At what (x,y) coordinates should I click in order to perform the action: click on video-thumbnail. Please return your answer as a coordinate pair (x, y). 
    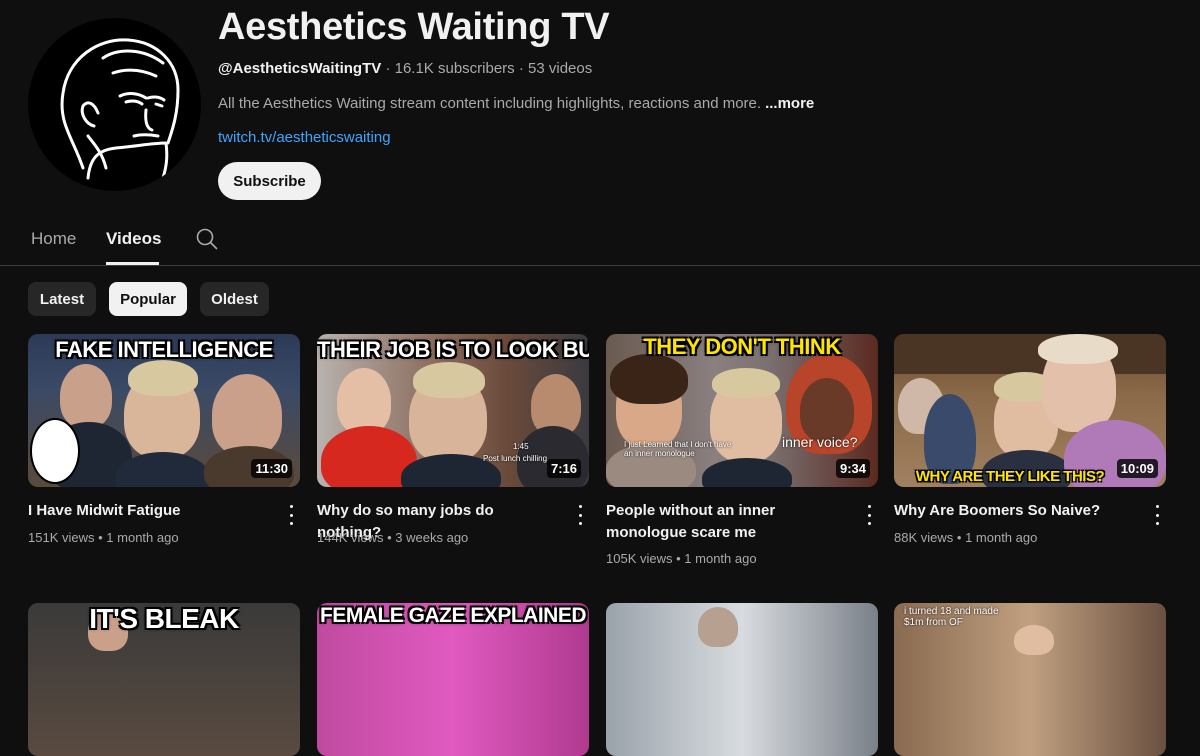
    Looking at the image, I should click on (742, 679).